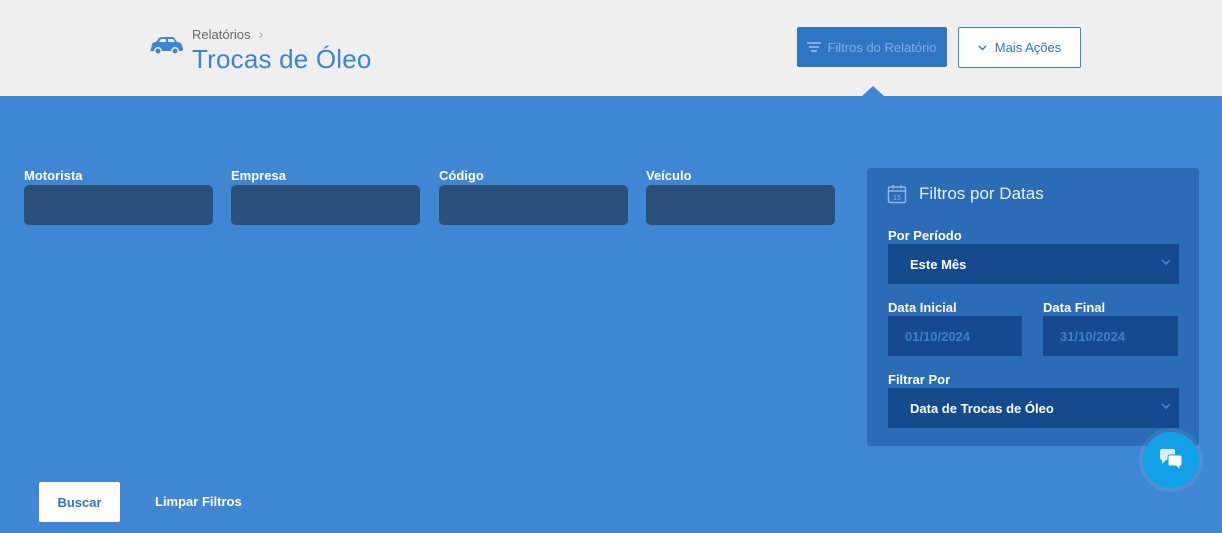  What do you see at coordinates (873, 91) in the screenshot?
I see `panel-pointer` at bounding box center [873, 91].